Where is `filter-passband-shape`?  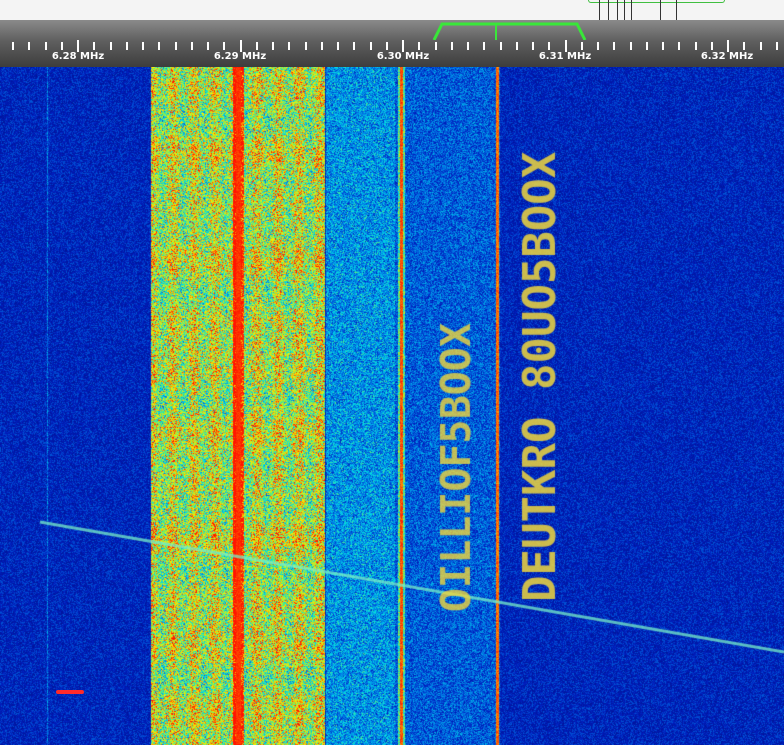
filter-passband-shape is located at coordinates (509, 31).